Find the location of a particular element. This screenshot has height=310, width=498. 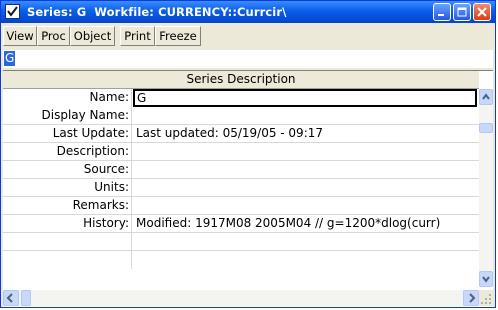

minimize-icon is located at coordinates (441, 15).